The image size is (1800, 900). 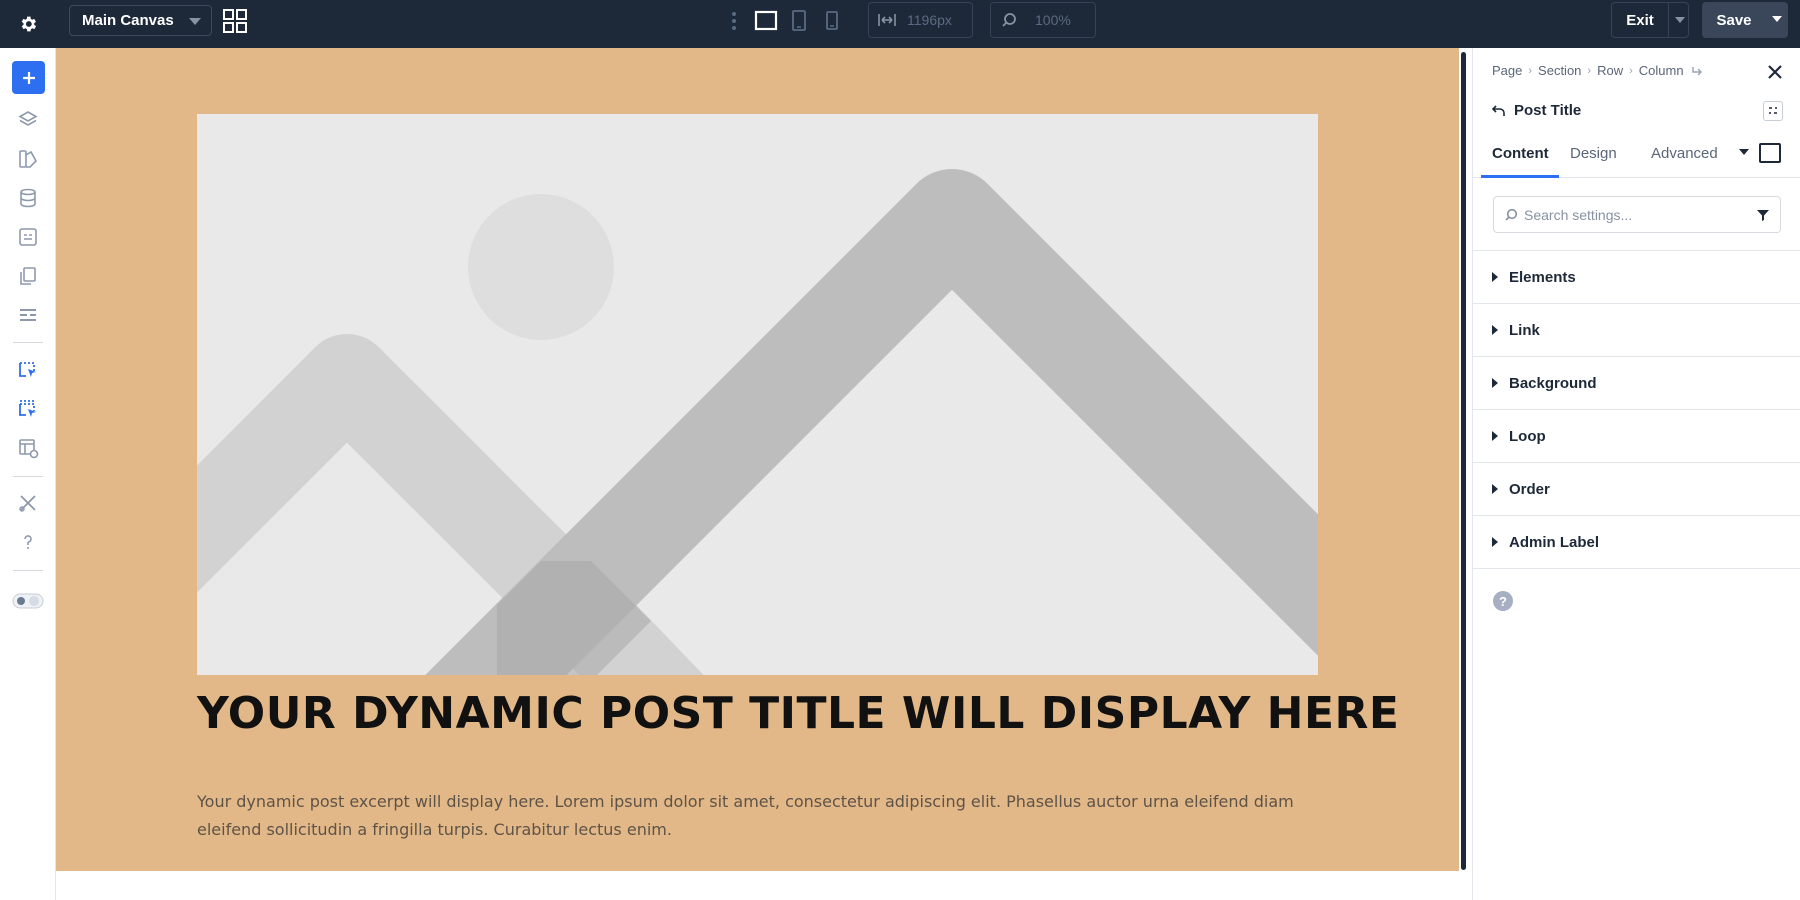 I want to click on settings-group-label: Loop, so click(x=1527, y=436).